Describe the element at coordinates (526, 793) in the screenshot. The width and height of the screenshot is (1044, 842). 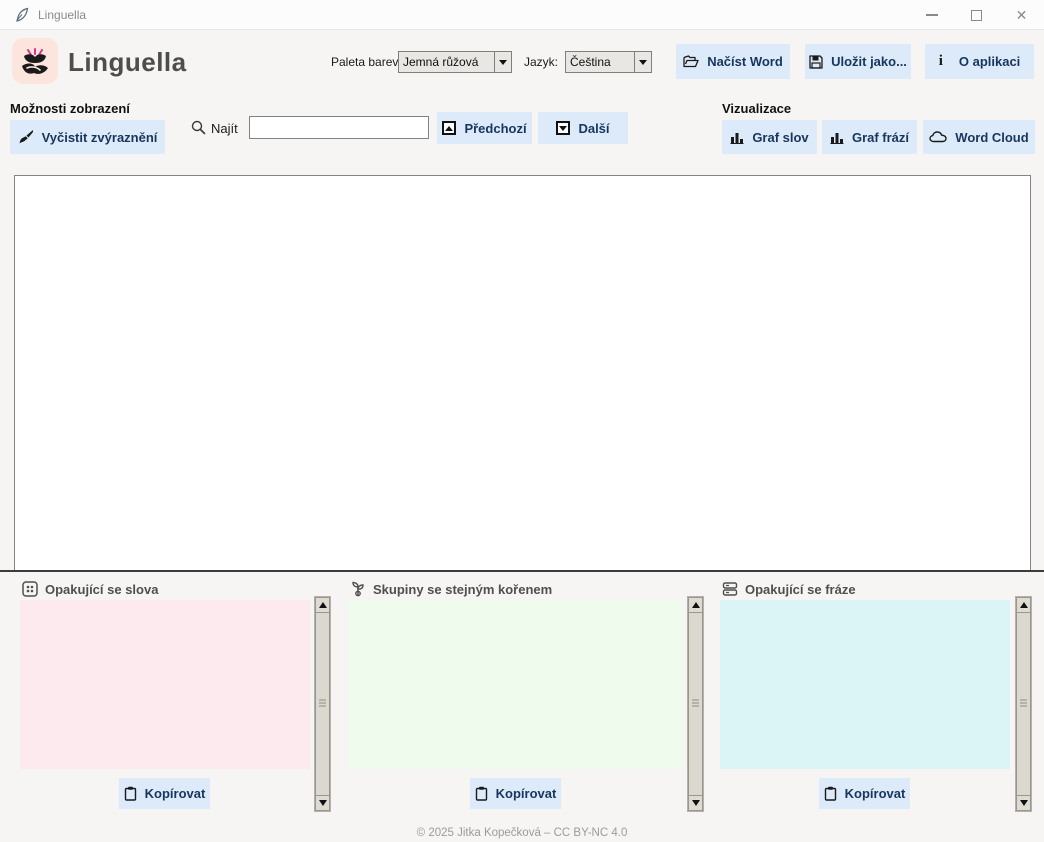
I see `copy-roots-label: Kopírovat` at that location.